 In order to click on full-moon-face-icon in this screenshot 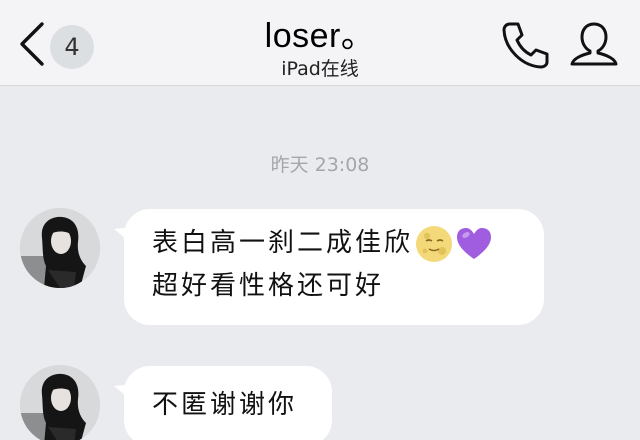, I will do `click(434, 243)`.